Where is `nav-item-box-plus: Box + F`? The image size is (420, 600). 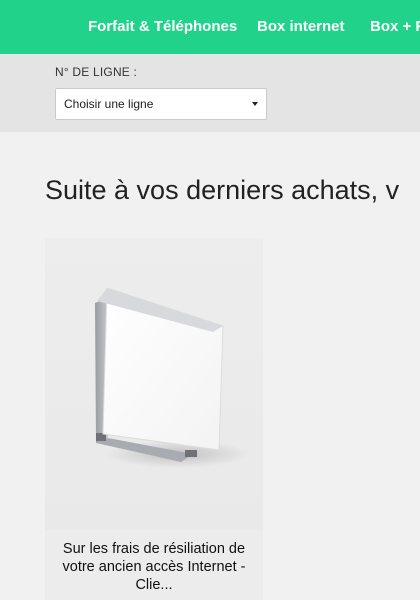
nav-item-box-plus: Box + F is located at coordinates (395, 27).